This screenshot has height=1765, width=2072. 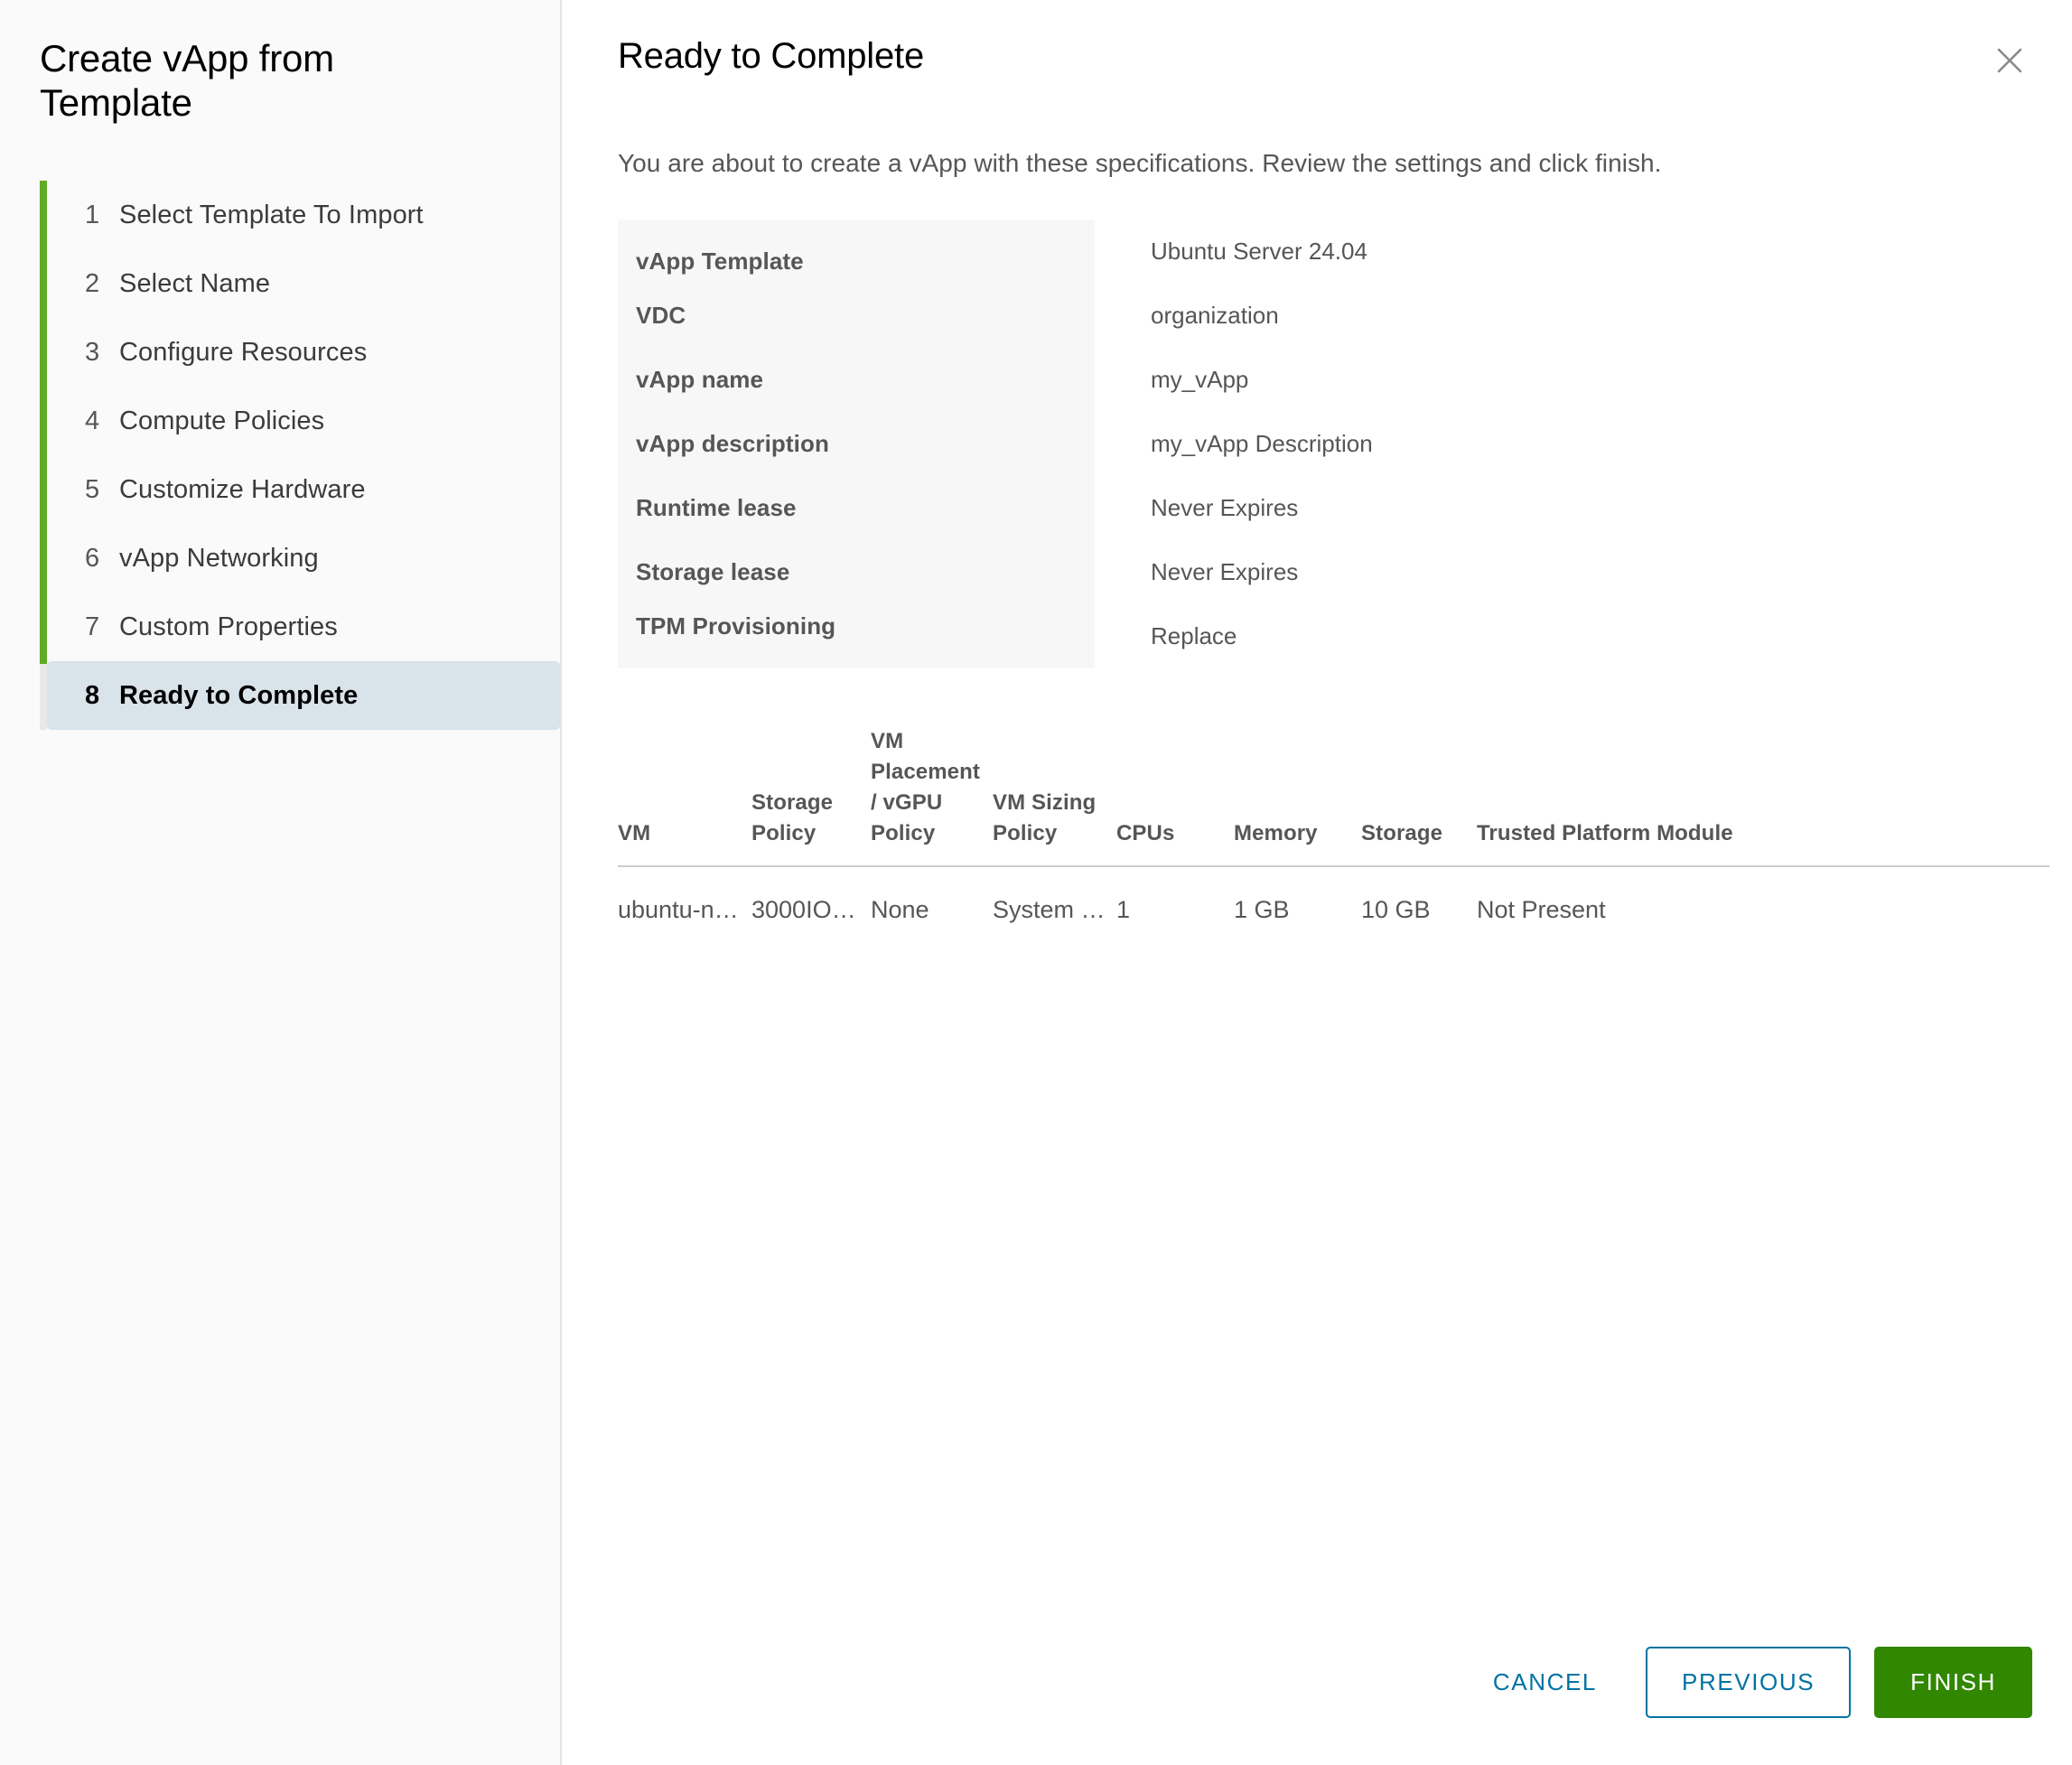 What do you see at coordinates (856, 252) in the screenshot?
I see `spec-label: vApp Template` at bounding box center [856, 252].